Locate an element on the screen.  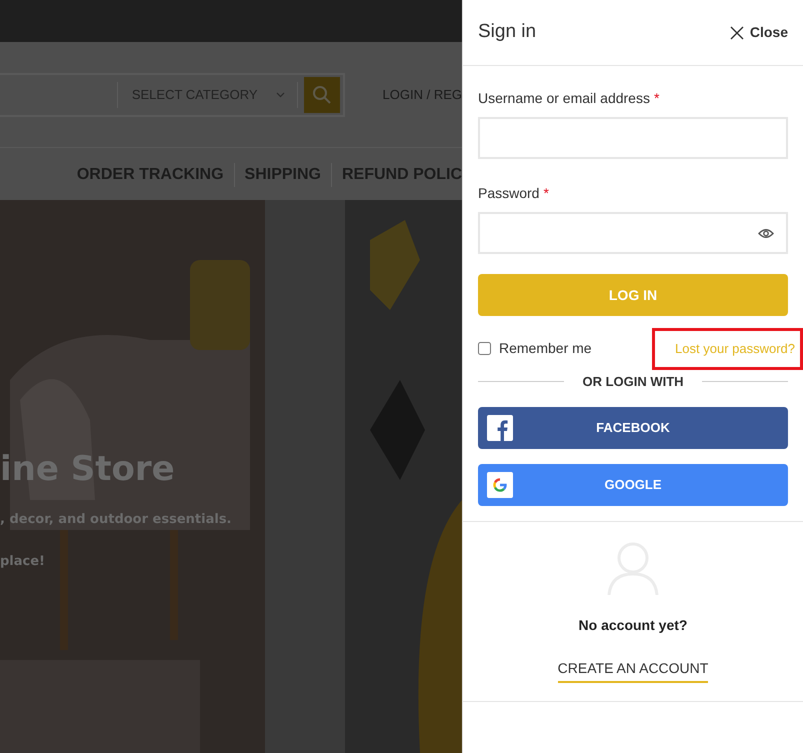
search-icon is located at coordinates (322, 94).